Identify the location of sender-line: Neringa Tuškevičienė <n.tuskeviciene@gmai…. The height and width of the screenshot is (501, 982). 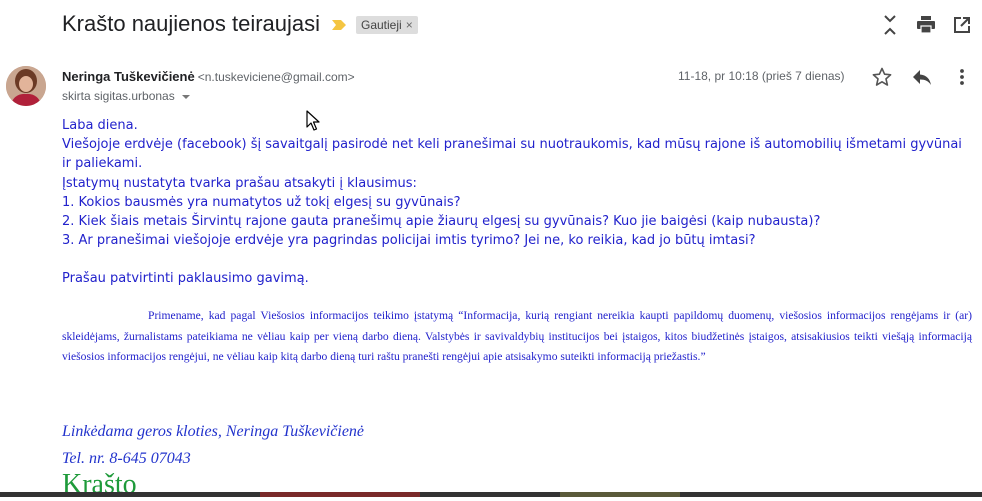
(208, 76).